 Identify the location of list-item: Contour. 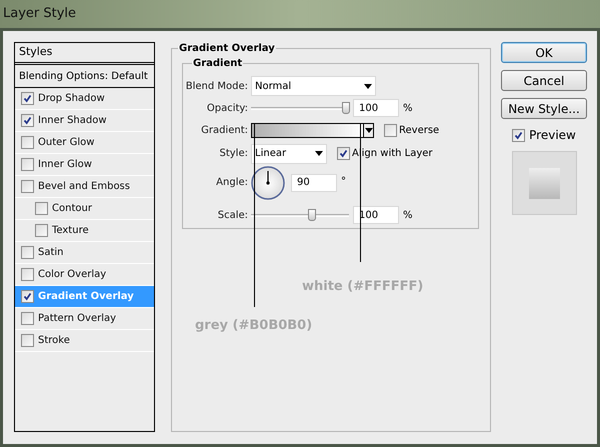
(84, 209).